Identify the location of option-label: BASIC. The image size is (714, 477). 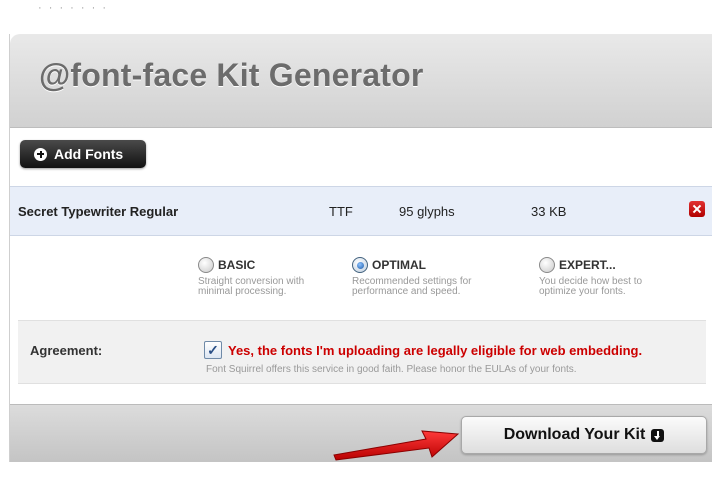
(237, 265).